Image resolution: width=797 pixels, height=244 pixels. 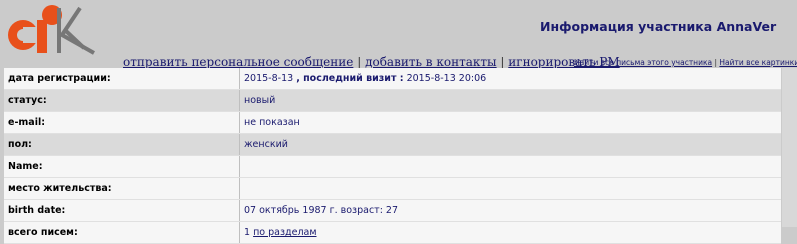 What do you see at coordinates (392, 101) in the screenshot?
I see `table-row: статус: новый` at bounding box center [392, 101].